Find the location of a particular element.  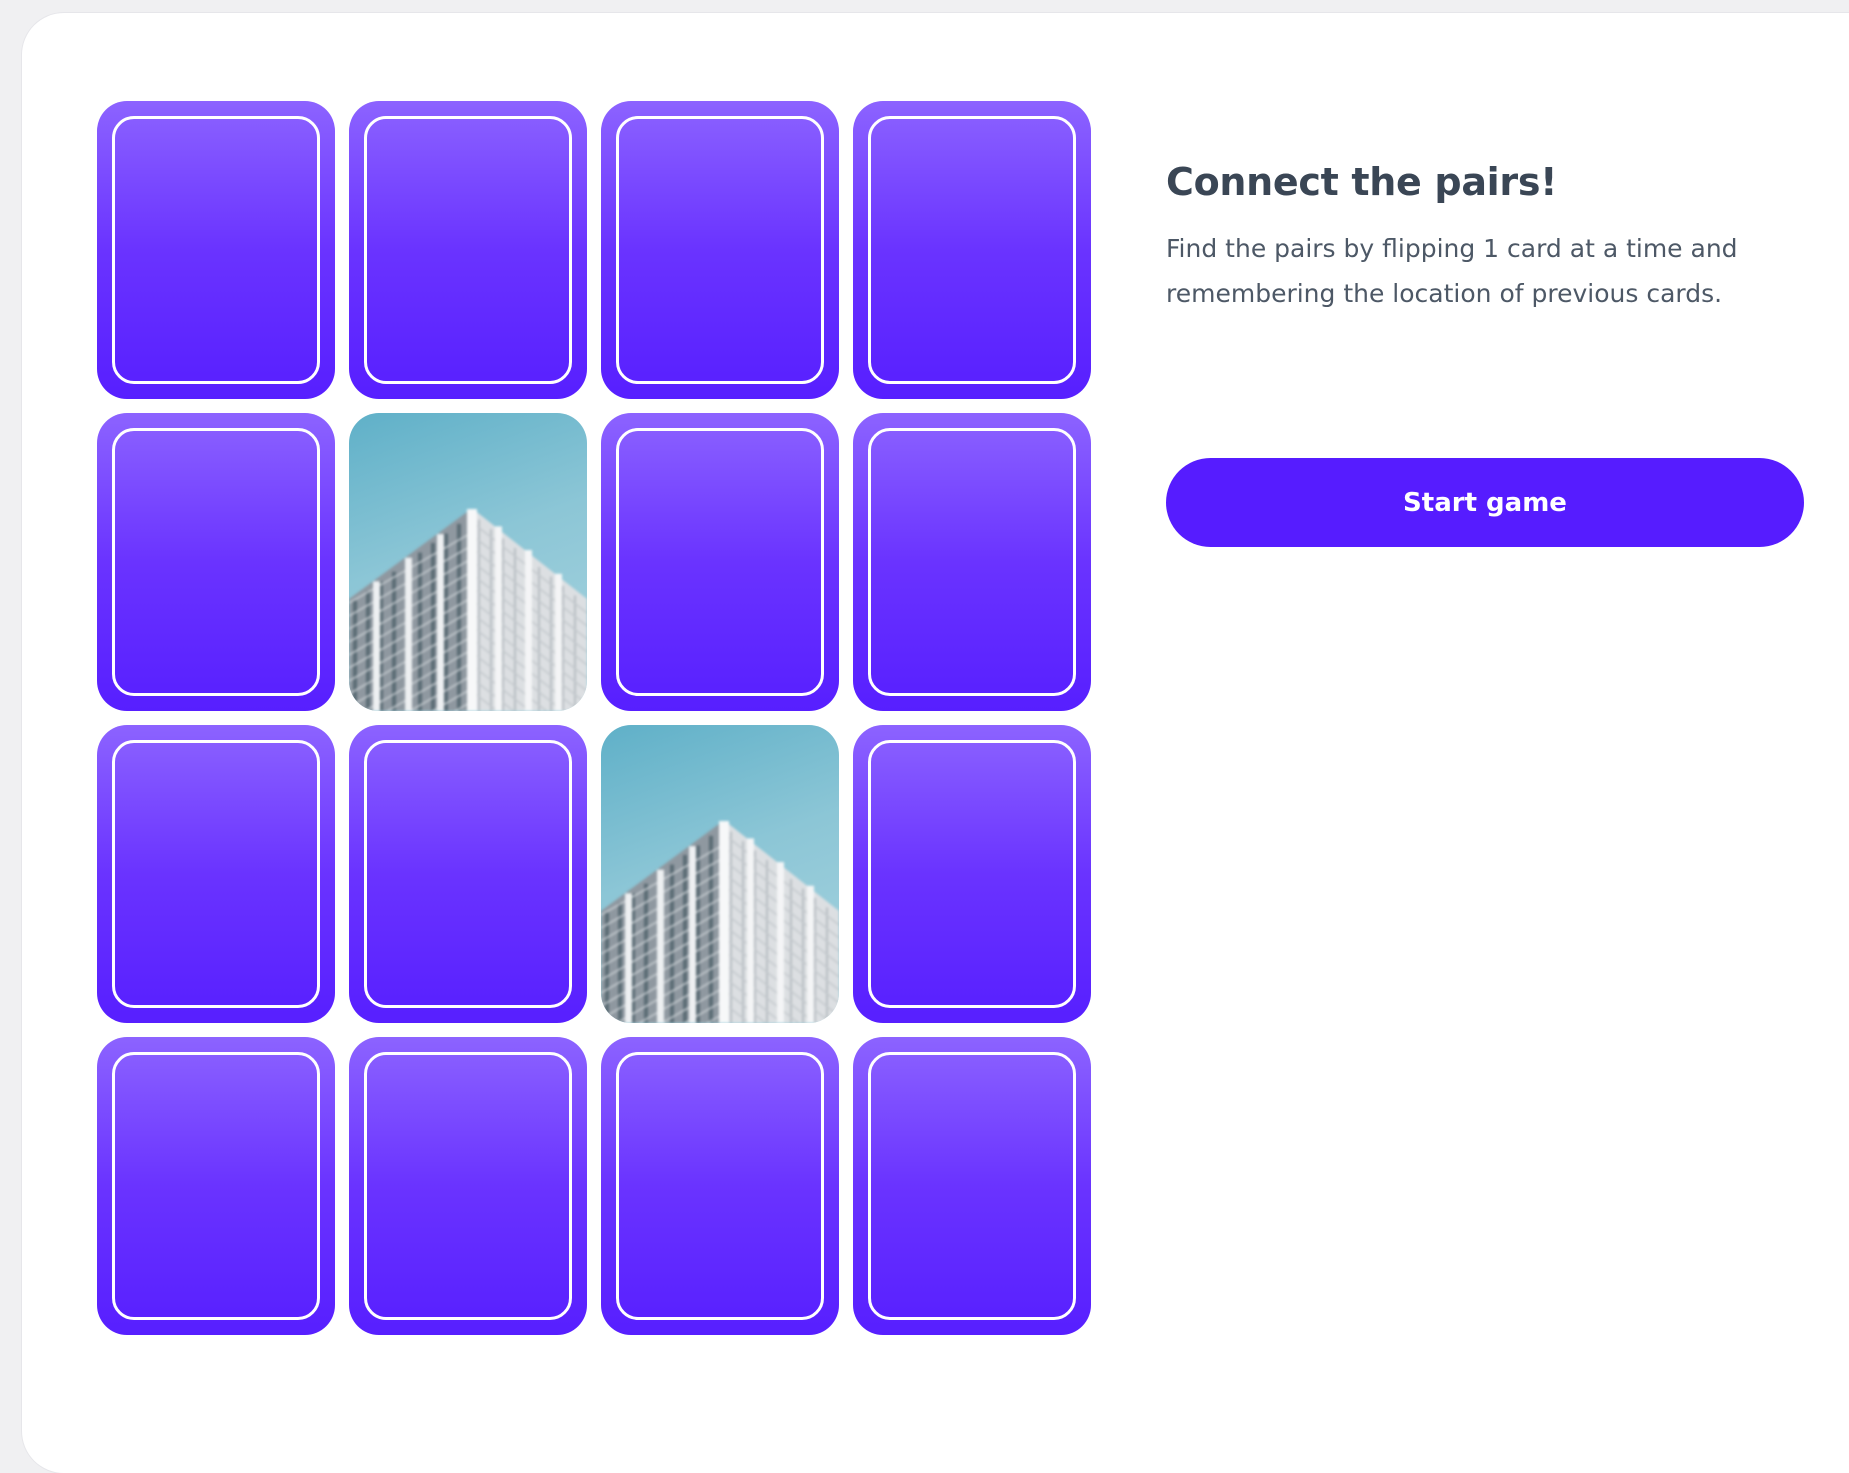

start-game-button: Start game is located at coordinates (1485, 502).